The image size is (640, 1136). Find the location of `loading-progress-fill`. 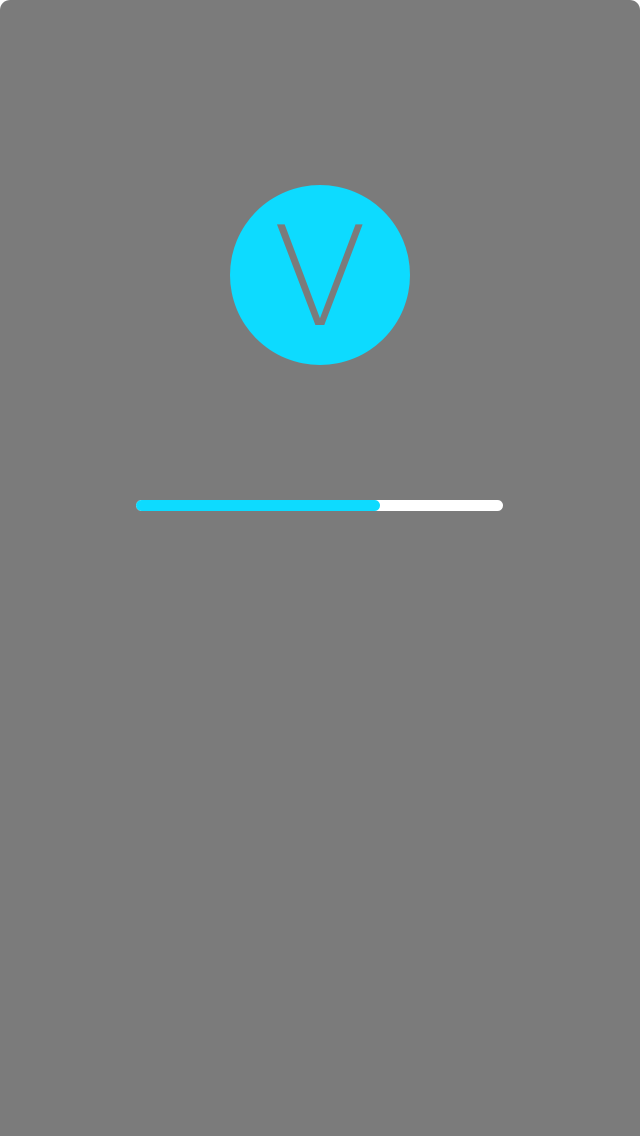

loading-progress-fill is located at coordinates (258, 505).